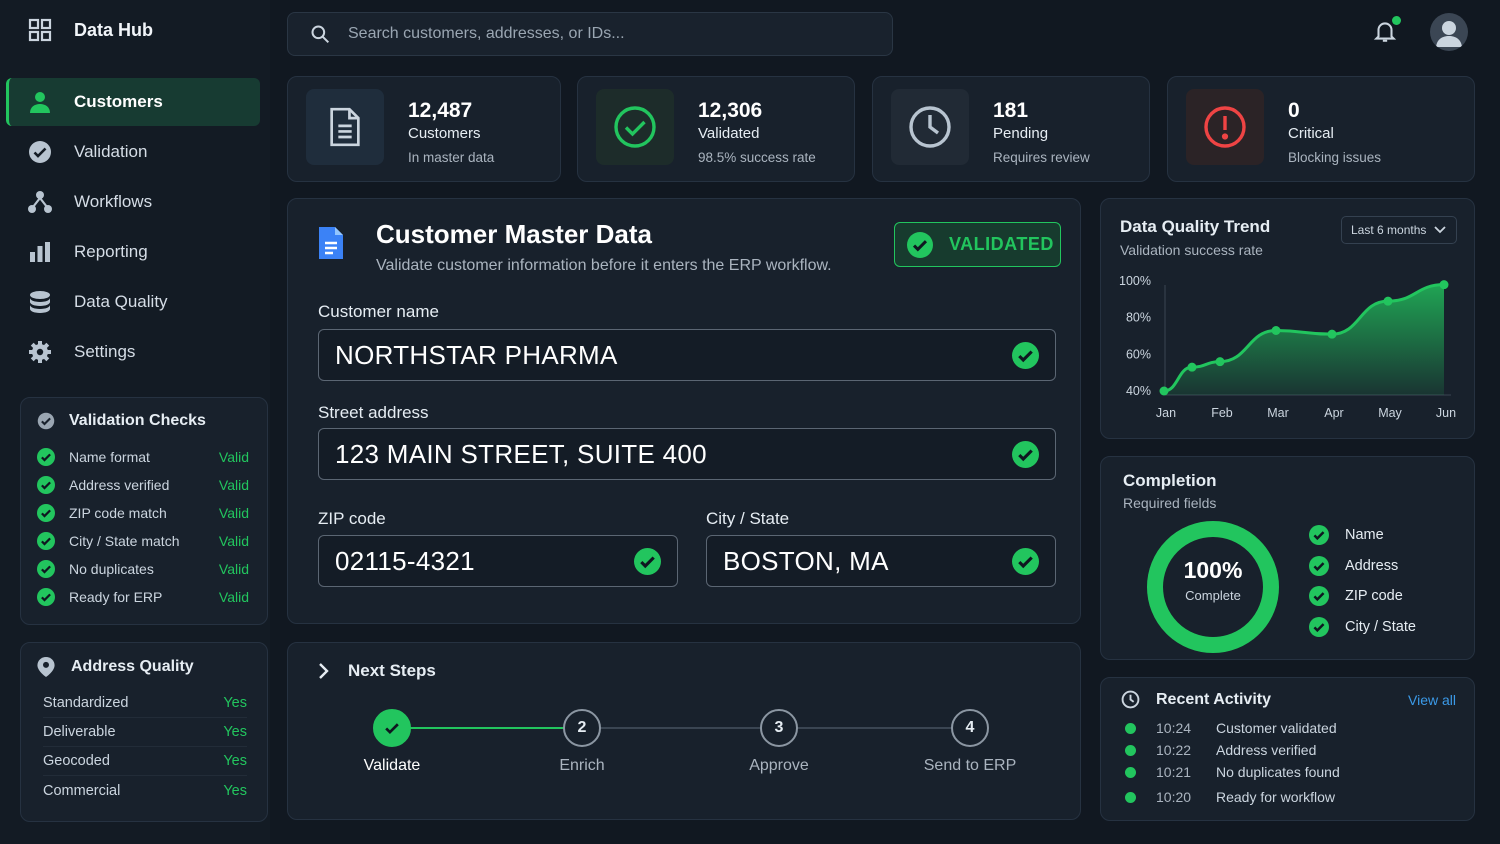 Image resolution: width=1500 pixels, height=844 pixels. I want to click on stat-label: Pending, so click(1021, 133).